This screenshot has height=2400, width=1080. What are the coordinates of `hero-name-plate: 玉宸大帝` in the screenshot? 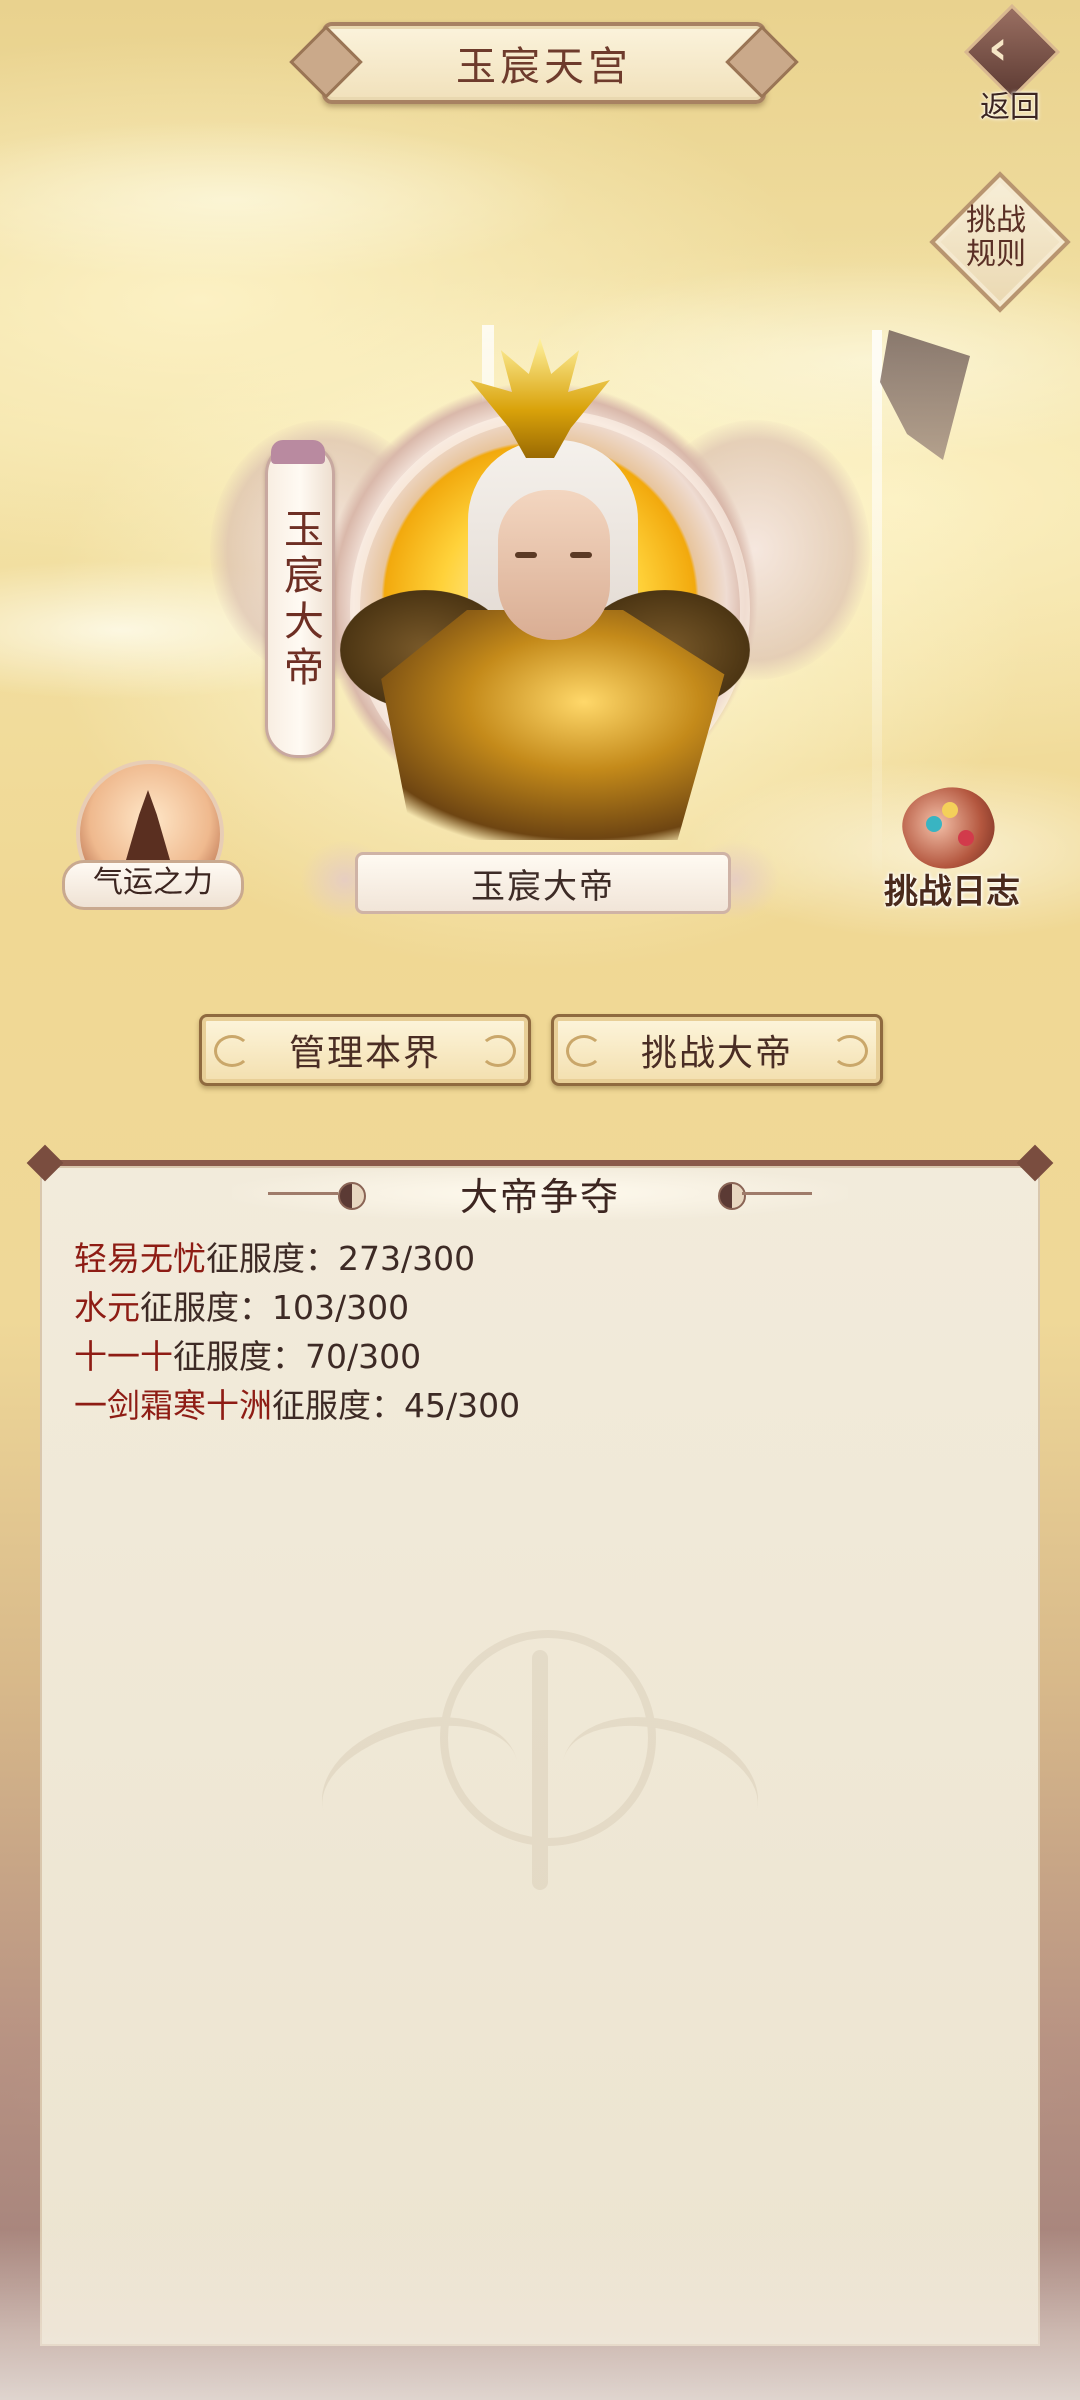 It's located at (543, 883).